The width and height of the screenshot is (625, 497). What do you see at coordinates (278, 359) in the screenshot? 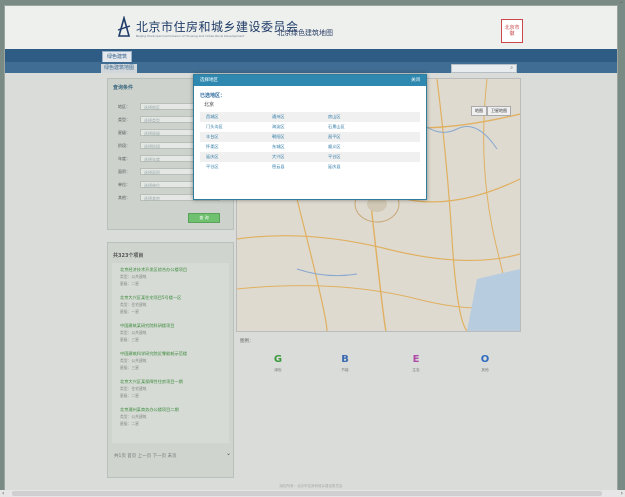
I see `legend-g-icon: G` at bounding box center [278, 359].